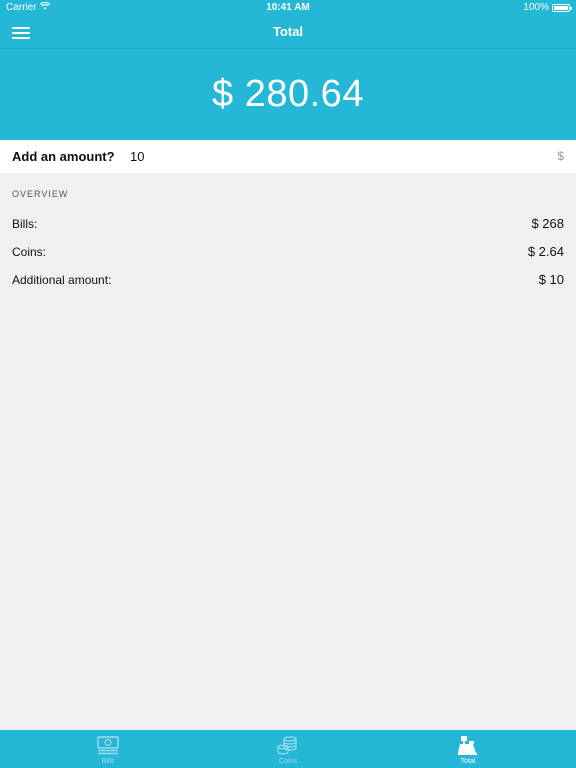  Describe the element at coordinates (40, 194) in the screenshot. I see `overview-header: OVERVIEW` at that location.